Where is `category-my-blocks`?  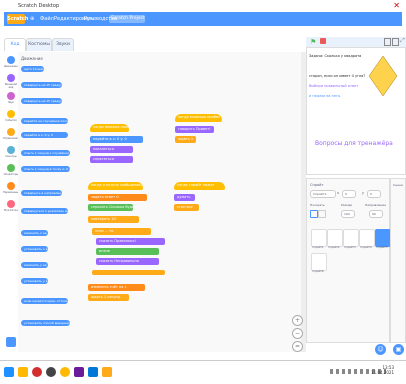 category-my-blocks is located at coordinates (11, 204).